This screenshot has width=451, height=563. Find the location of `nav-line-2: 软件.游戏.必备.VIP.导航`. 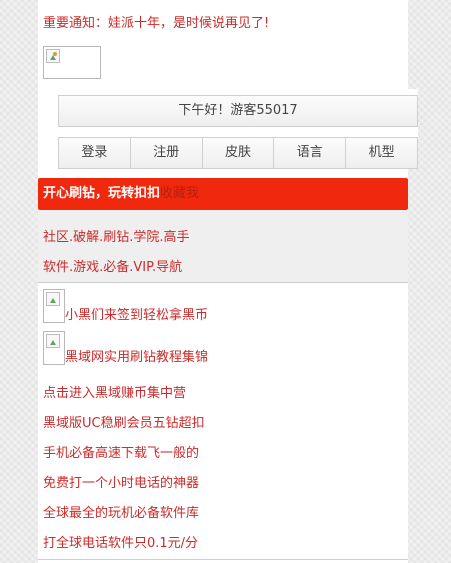

nav-line-2: 软件.游戏.必备.VIP.导航 is located at coordinates (112, 265).